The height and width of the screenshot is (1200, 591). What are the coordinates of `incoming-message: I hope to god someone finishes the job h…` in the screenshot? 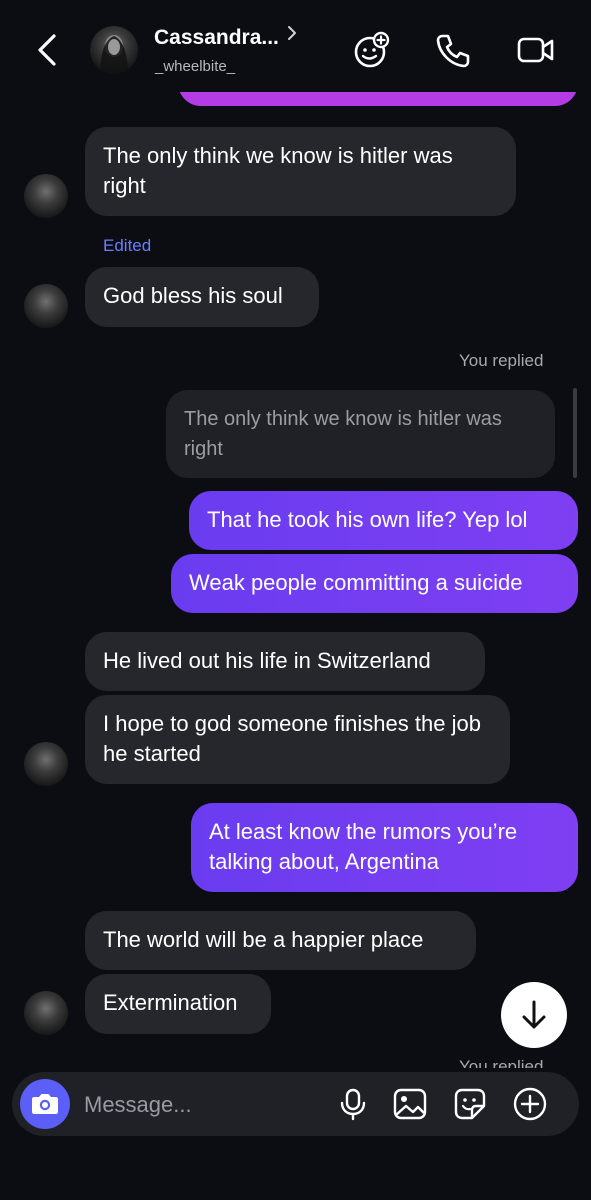 It's located at (297, 739).